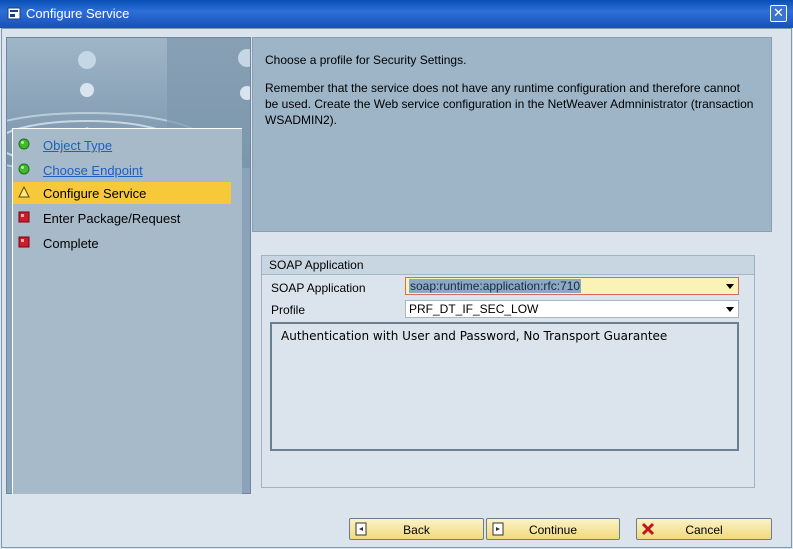  I want to click on title-bar: Configure Service ✕, so click(396, 14).